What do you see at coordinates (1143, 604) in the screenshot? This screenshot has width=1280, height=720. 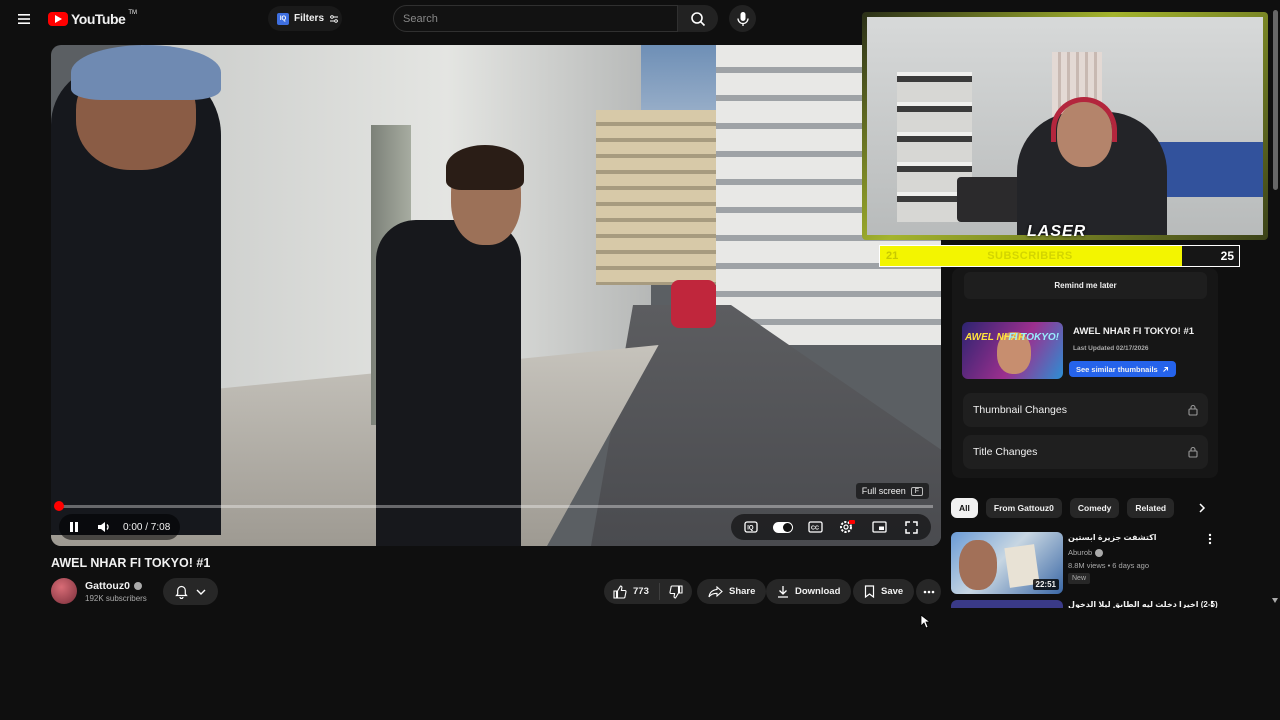 I see `recommendation-title: (2-5) اخيرا دخلت ليه الطابق ليلا الدخول` at bounding box center [1143, 604].